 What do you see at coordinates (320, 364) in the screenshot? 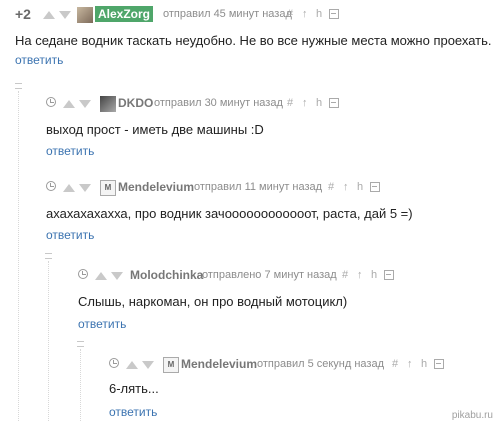
I see `comment-timestamp: отправил 5 секунд назад` at bounding box center [320, 364].